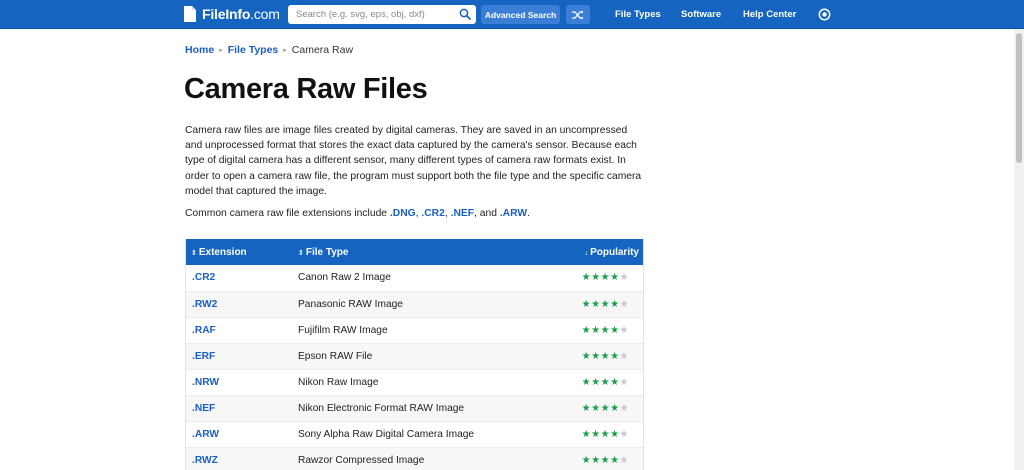 This screenshot has width=1024, height=470. I want to click on column-header-file-type: ⇕ File Type, so click(424, 252).